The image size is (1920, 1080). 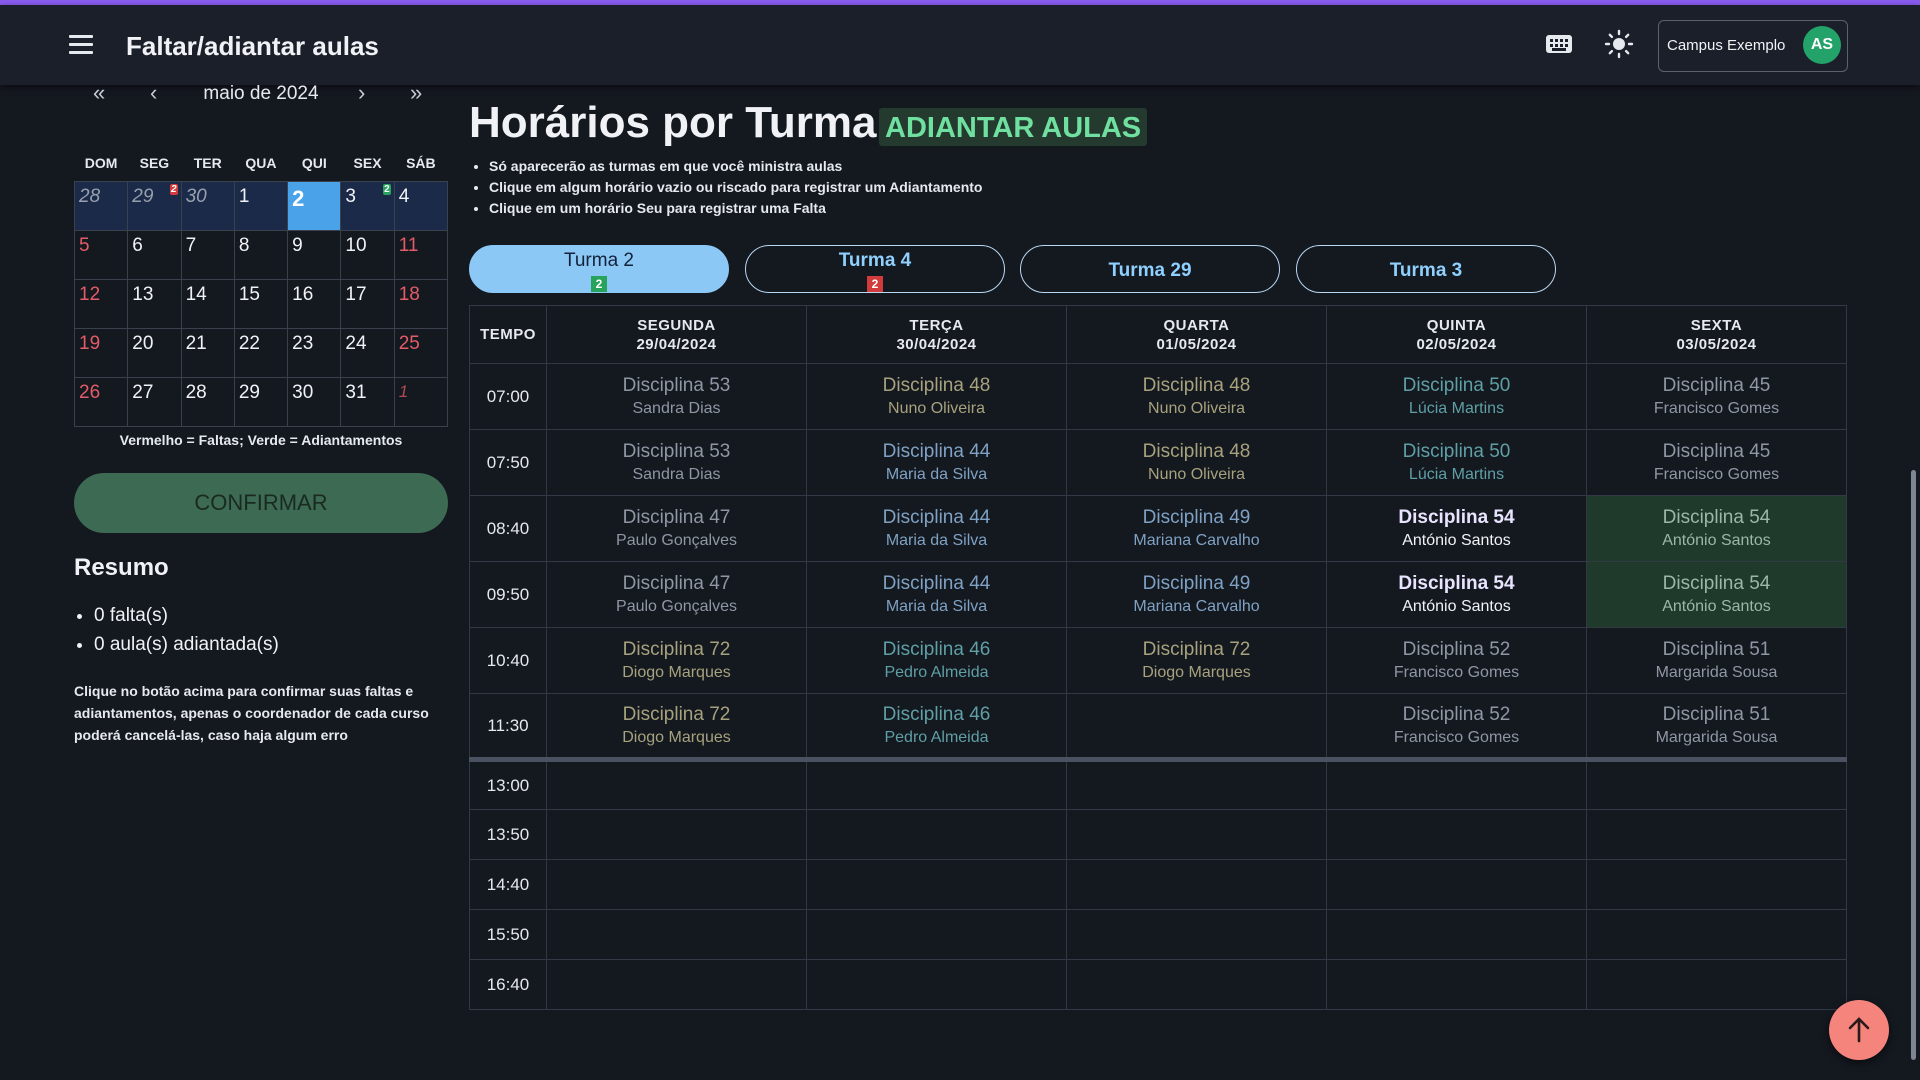 What do you see at coordinates (81, 45) in the screenshot?
I see `hamburger-menu-icon` at bounding box center [81, 45].